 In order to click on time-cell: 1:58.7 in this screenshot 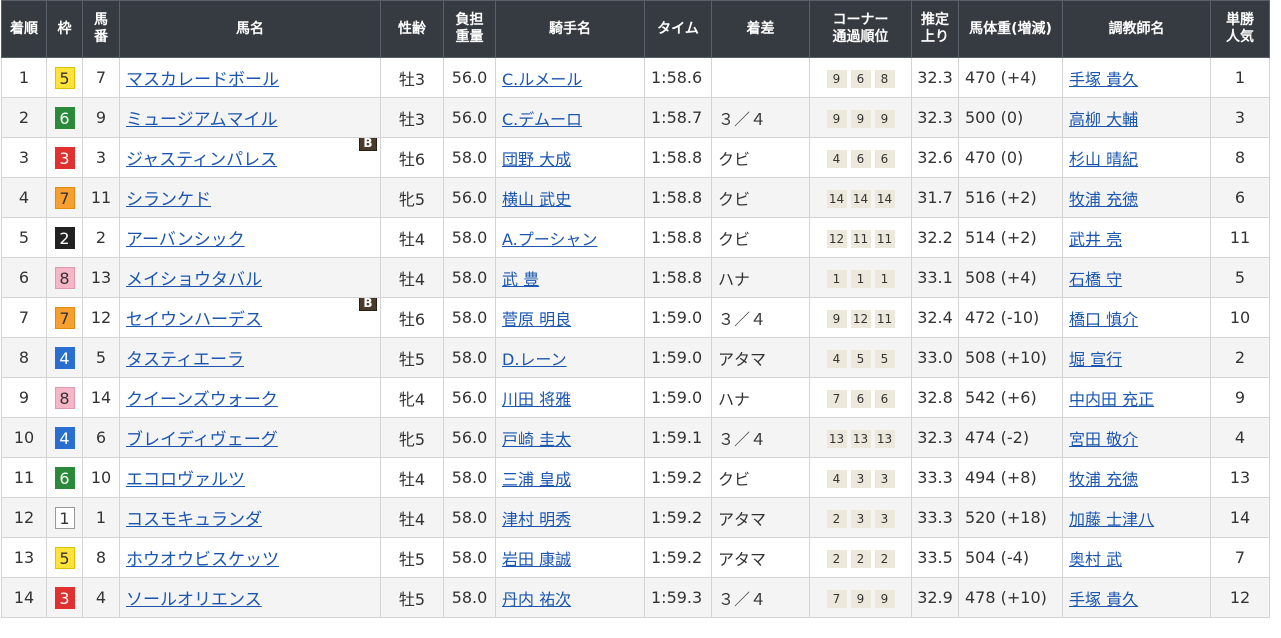, I will do `click(678, 117)`.